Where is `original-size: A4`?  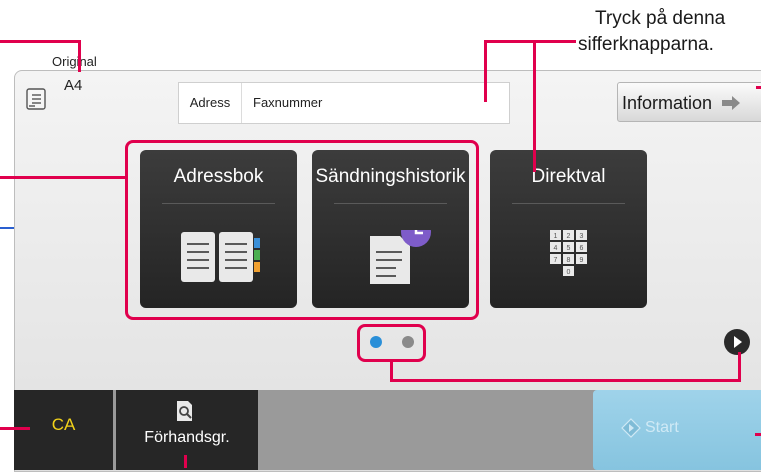
original-size: A4 is located at coordinates (73, 85).